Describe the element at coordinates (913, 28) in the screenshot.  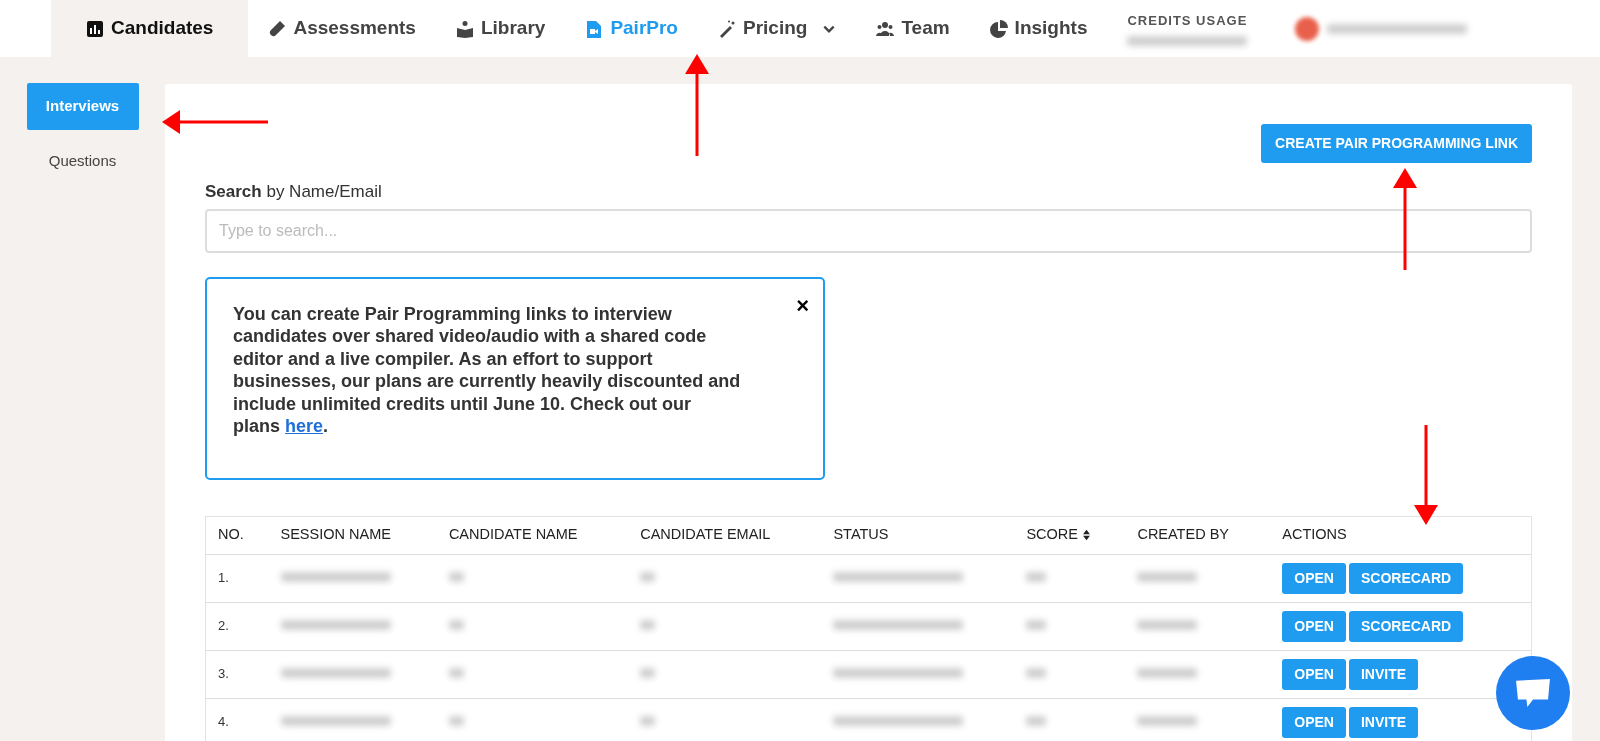
I see `nav-tab: Team` at that location.